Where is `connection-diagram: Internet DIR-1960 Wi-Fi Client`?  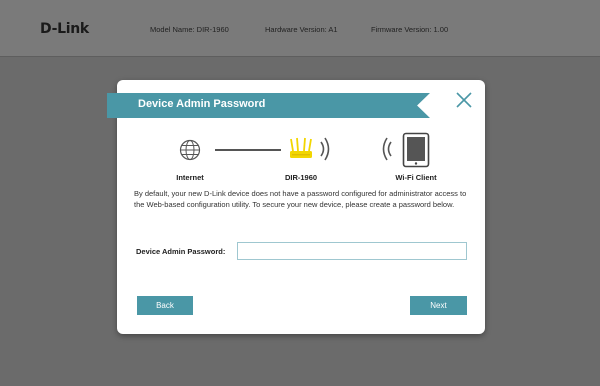 connection-diagram: Internet DIR-1960 Wi-Fi Client is located at coordinates (301, 160).